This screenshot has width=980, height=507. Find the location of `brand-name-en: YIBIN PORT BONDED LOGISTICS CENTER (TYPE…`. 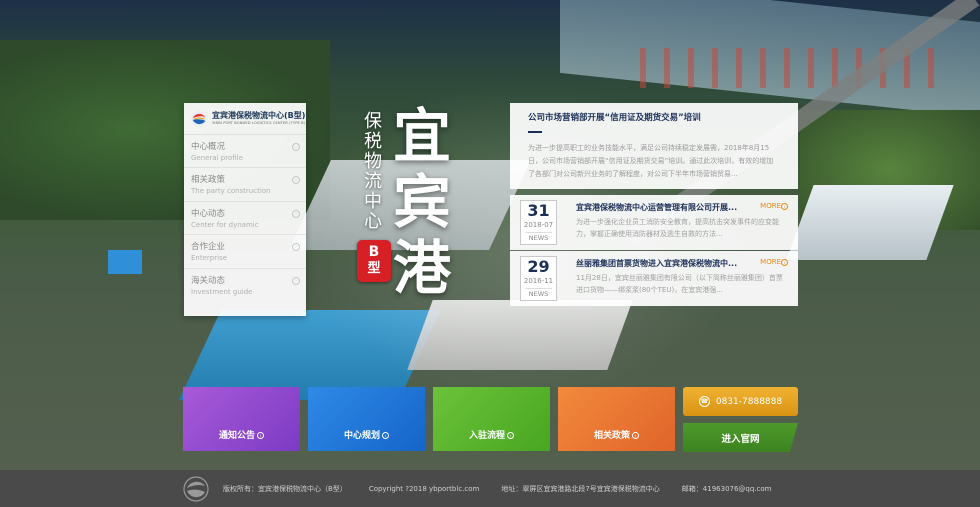

brand-name-en: YIBIN PORT BONDED LOGISTICS CENTER (TYPE… is located at coordinates (259, 122).